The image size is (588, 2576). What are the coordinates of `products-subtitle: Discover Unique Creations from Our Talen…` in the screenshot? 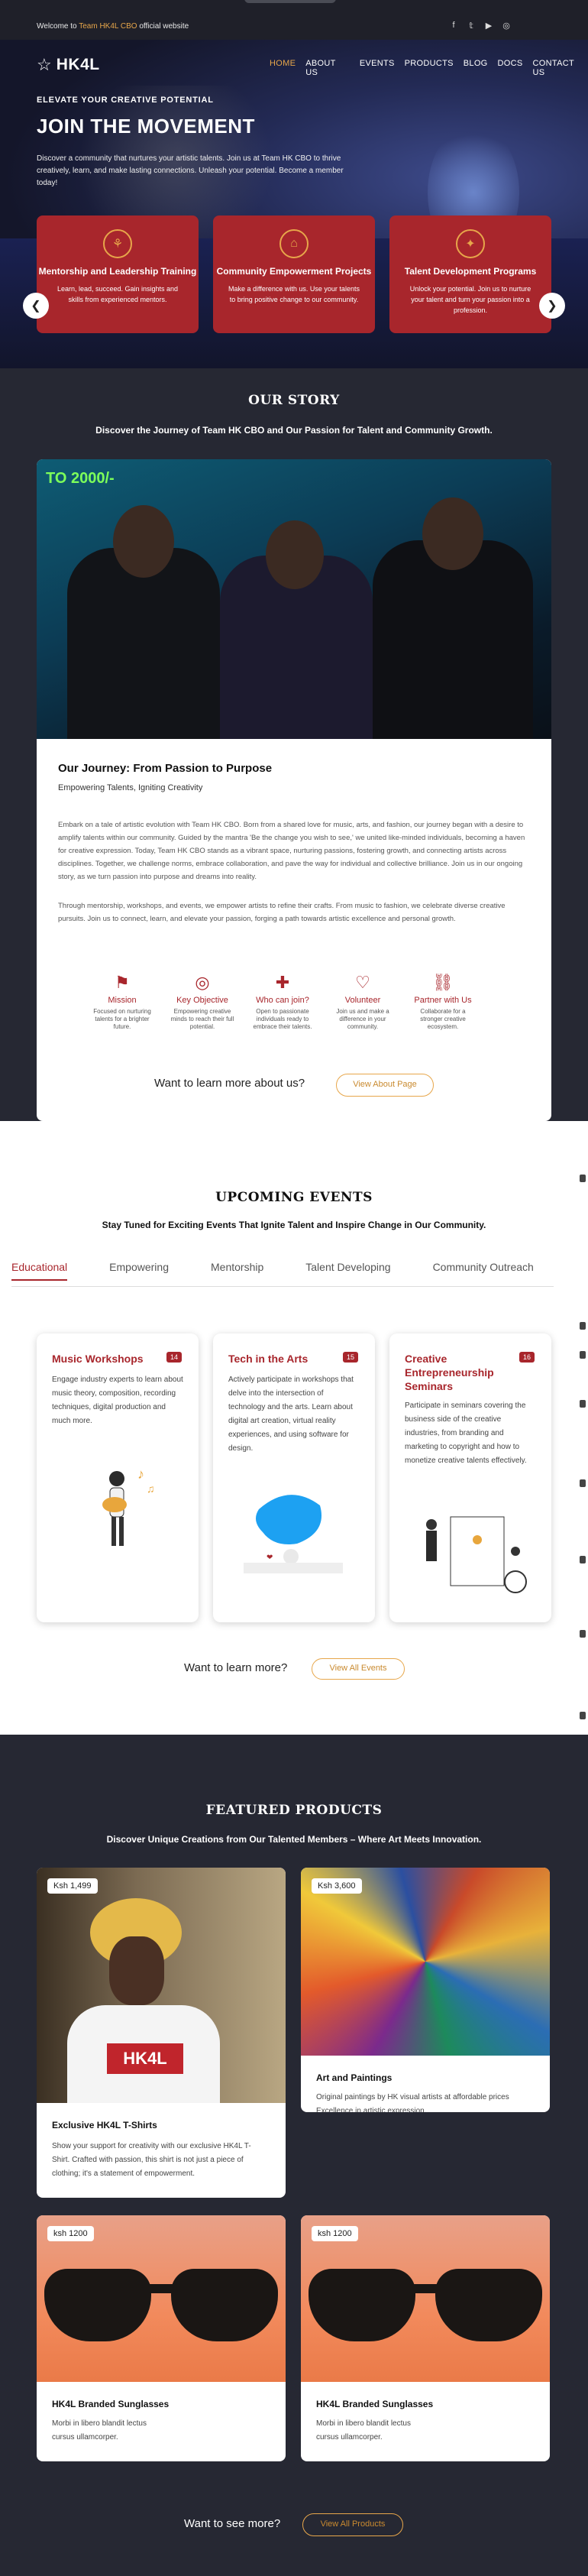 It's located at (294, 1839).